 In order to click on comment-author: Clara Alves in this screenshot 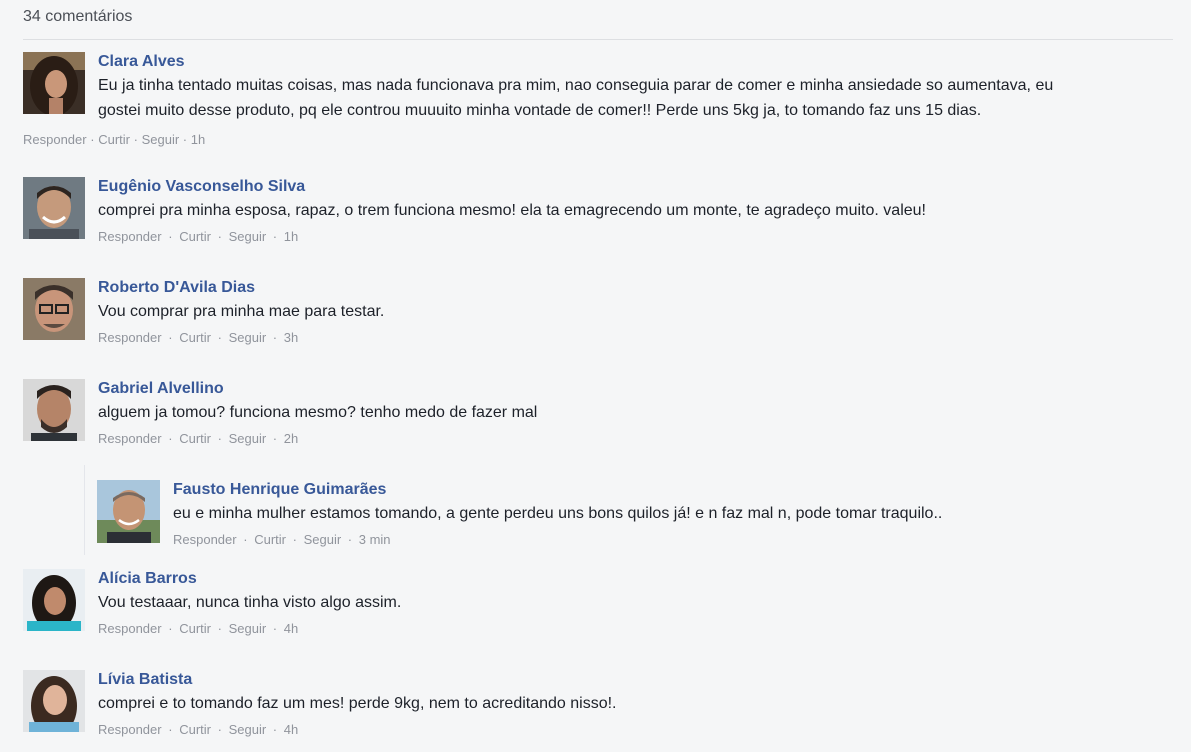, I will do `click(575, 62)`.